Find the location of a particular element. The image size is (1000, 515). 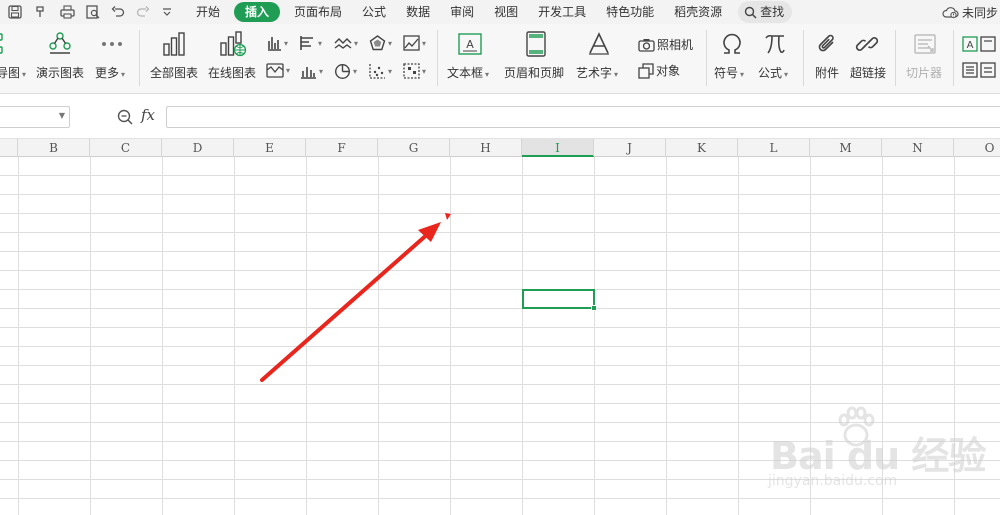

redo-icon is located at coordinates (143, 12).